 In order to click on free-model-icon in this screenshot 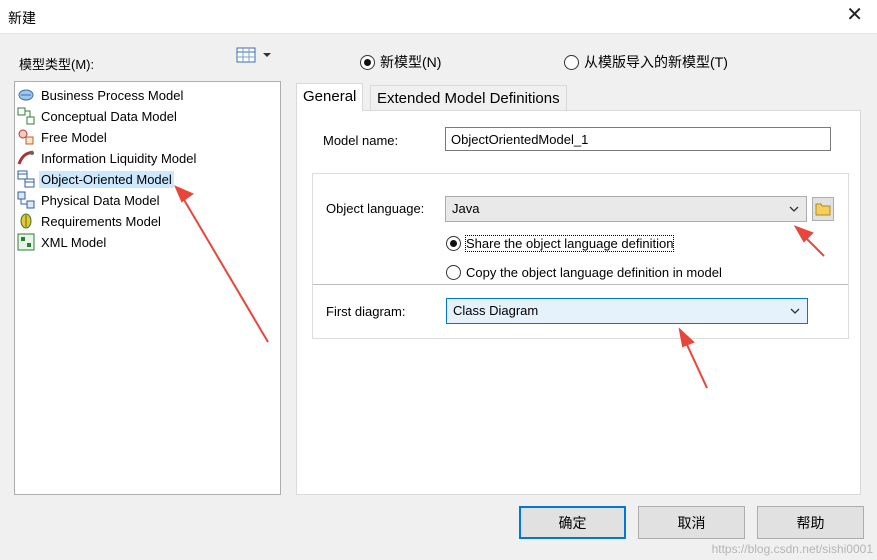, I will do `click(26, 137)`.